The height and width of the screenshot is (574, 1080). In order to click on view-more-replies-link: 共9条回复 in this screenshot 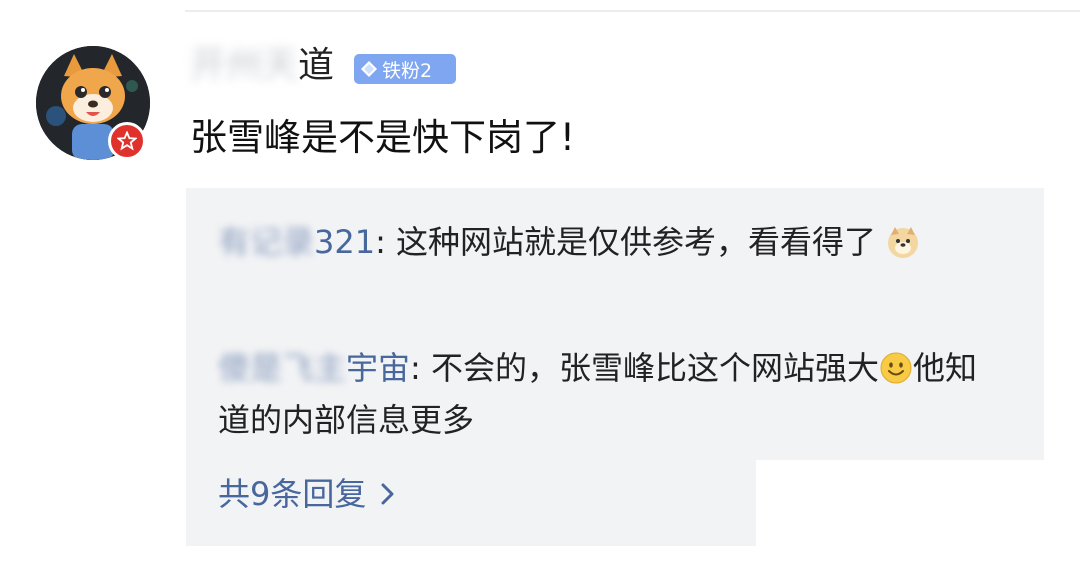, I will do `click(307, 494)`.